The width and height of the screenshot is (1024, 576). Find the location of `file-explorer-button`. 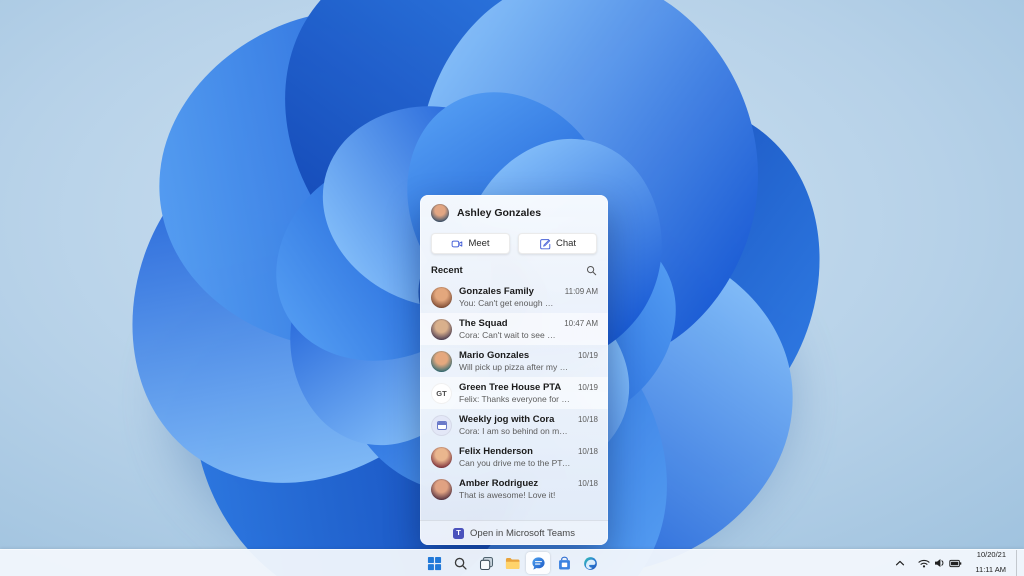

file-explorer-button is located at coordinates (512, 563).